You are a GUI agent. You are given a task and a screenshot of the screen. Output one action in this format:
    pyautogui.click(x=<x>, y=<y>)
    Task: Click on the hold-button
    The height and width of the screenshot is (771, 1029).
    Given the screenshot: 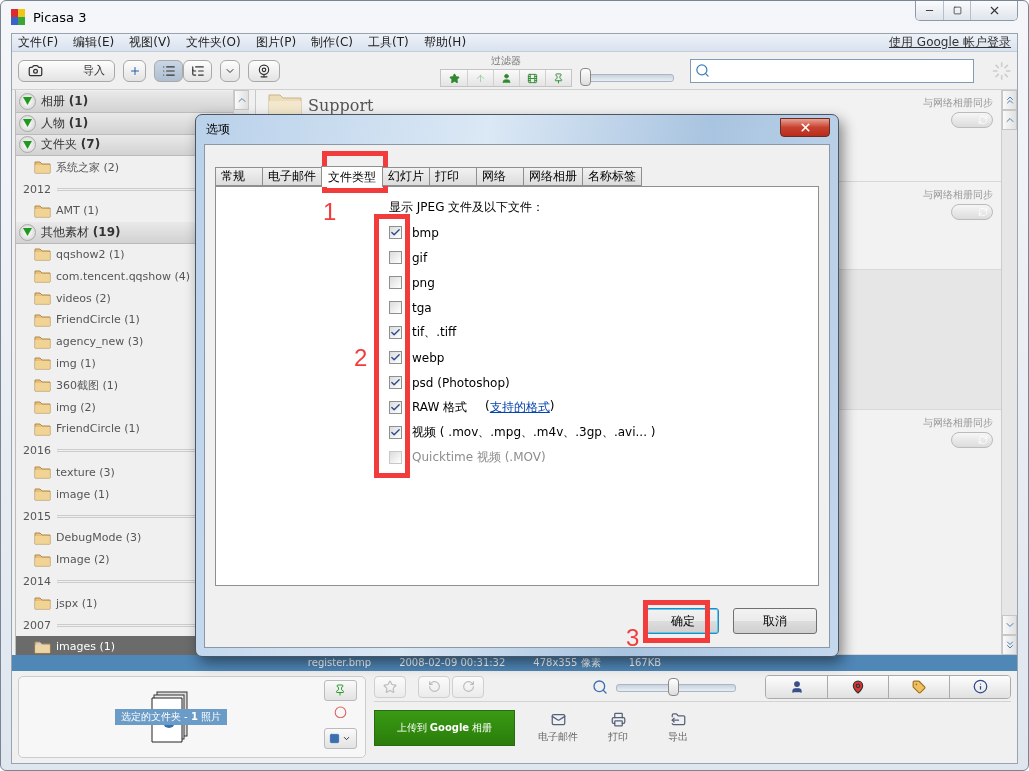 What is the action you would take?
    pyautogui.click(x=340, y=690)
    